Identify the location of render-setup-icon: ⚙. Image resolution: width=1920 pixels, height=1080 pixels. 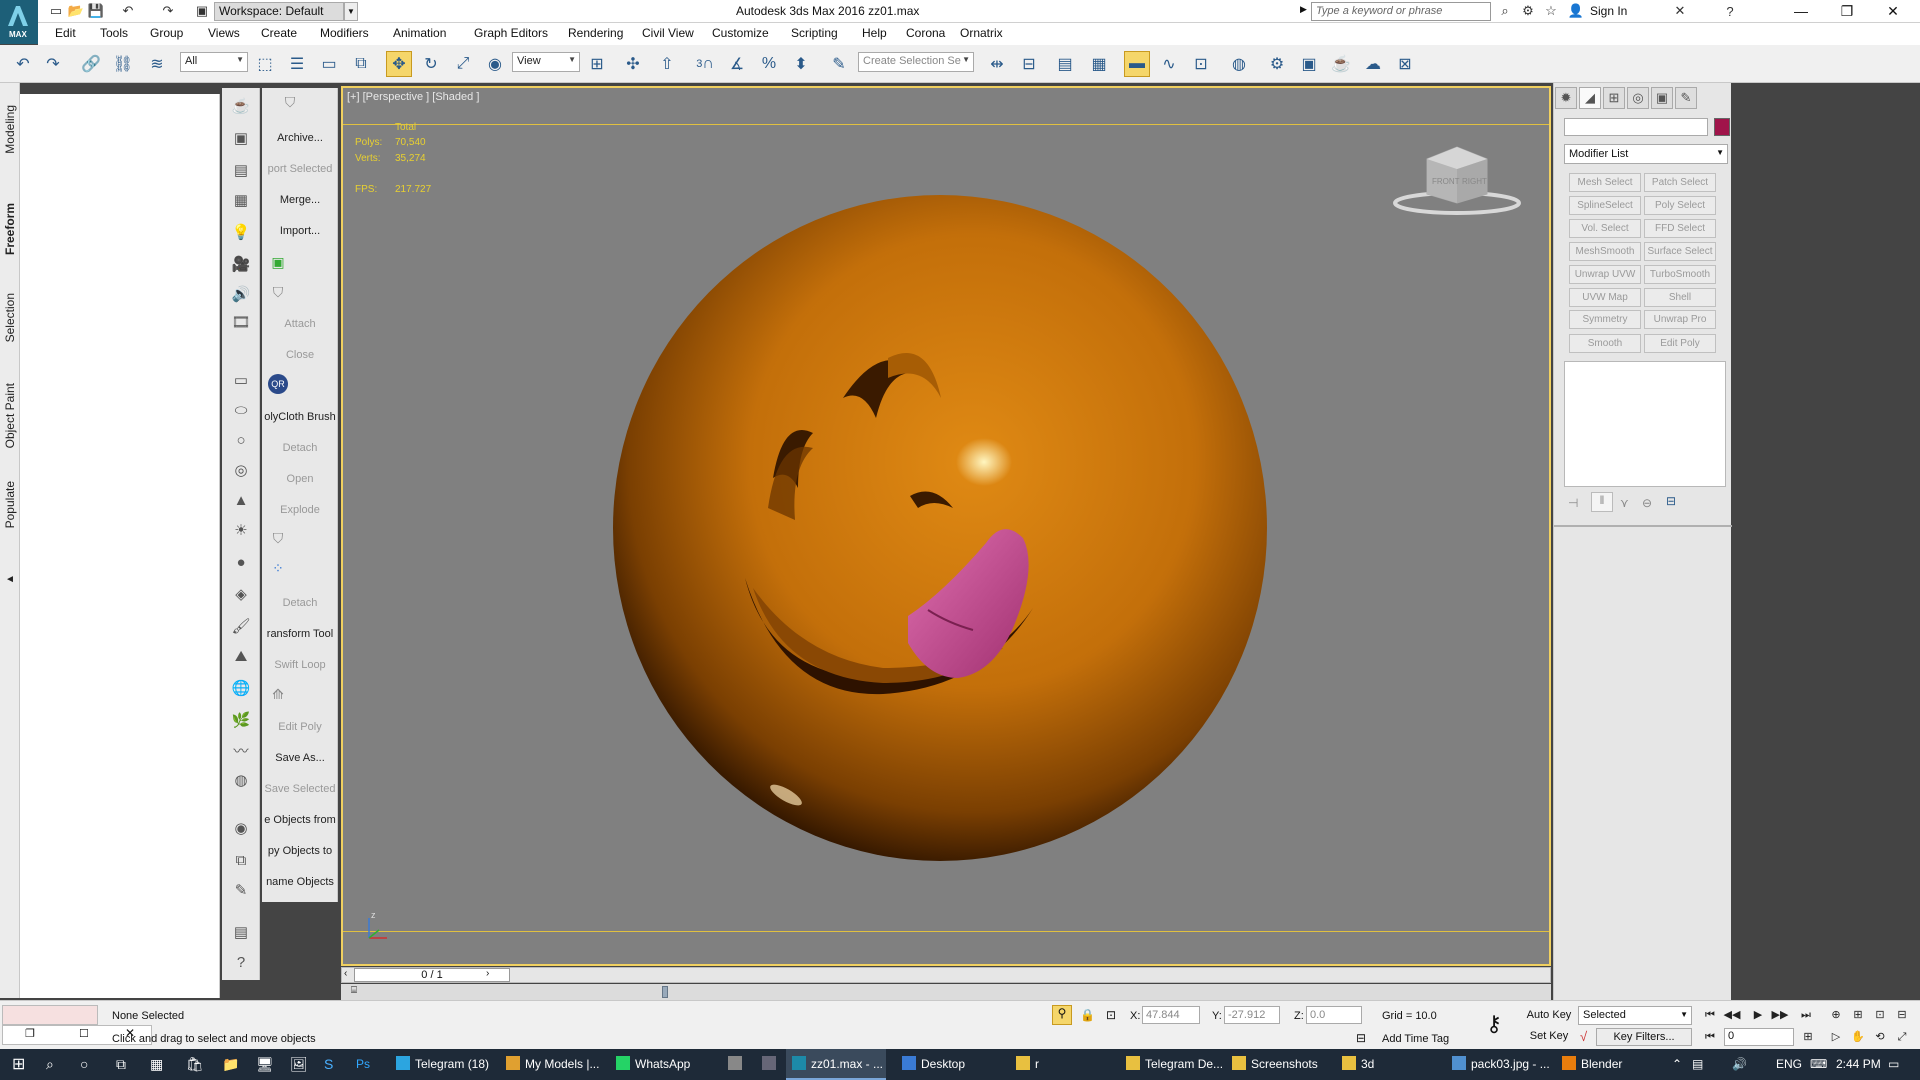
(1277, 64).